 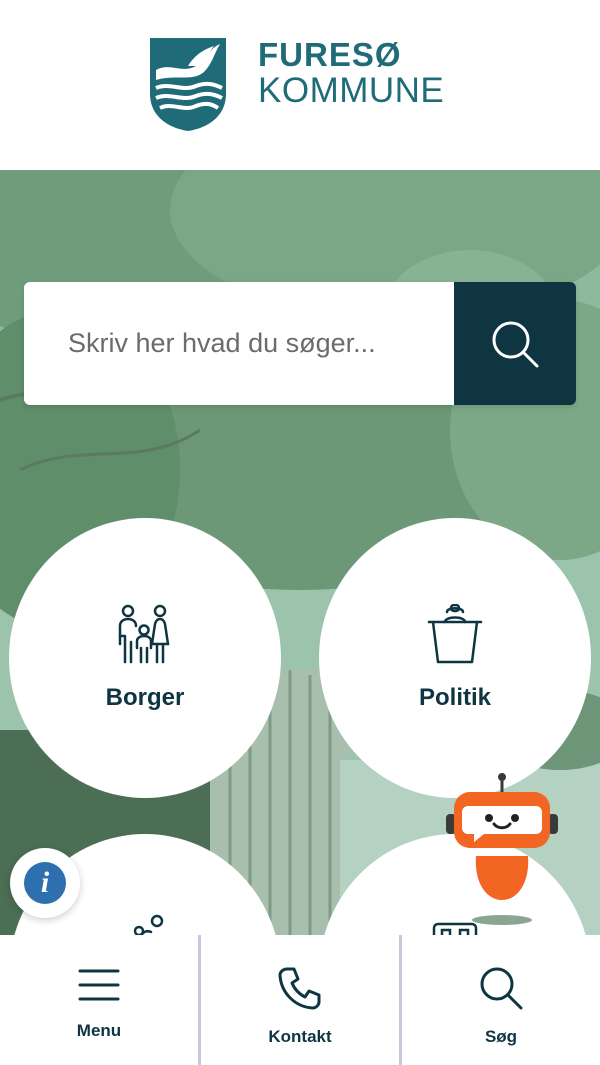 I want to click on info-button: i, so click(x=45, y=883).